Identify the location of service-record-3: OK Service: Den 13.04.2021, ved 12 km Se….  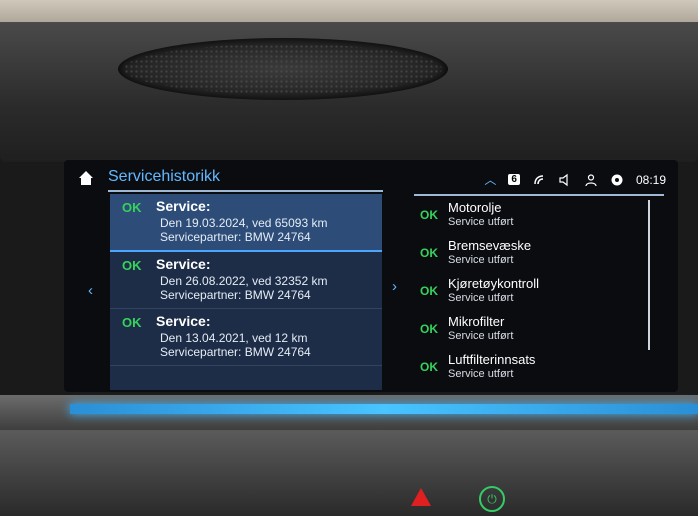
(246, 337).